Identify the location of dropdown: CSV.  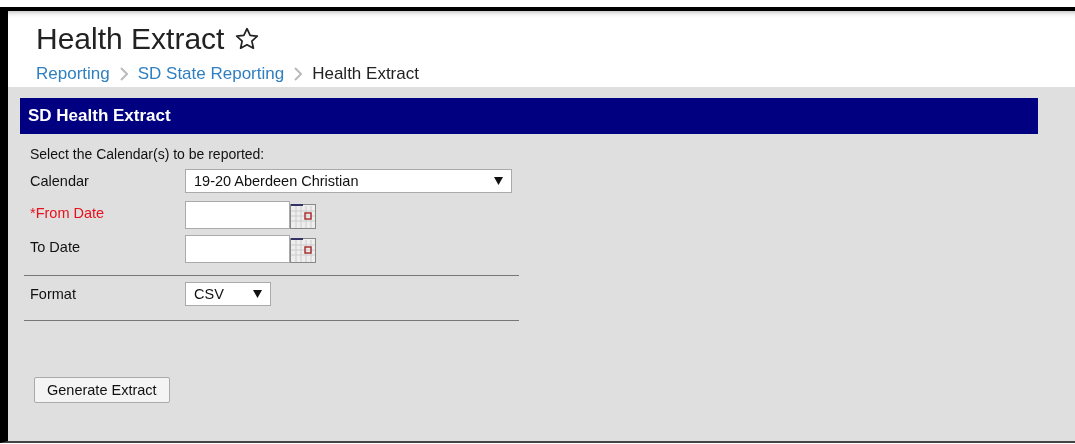
(228, 294).